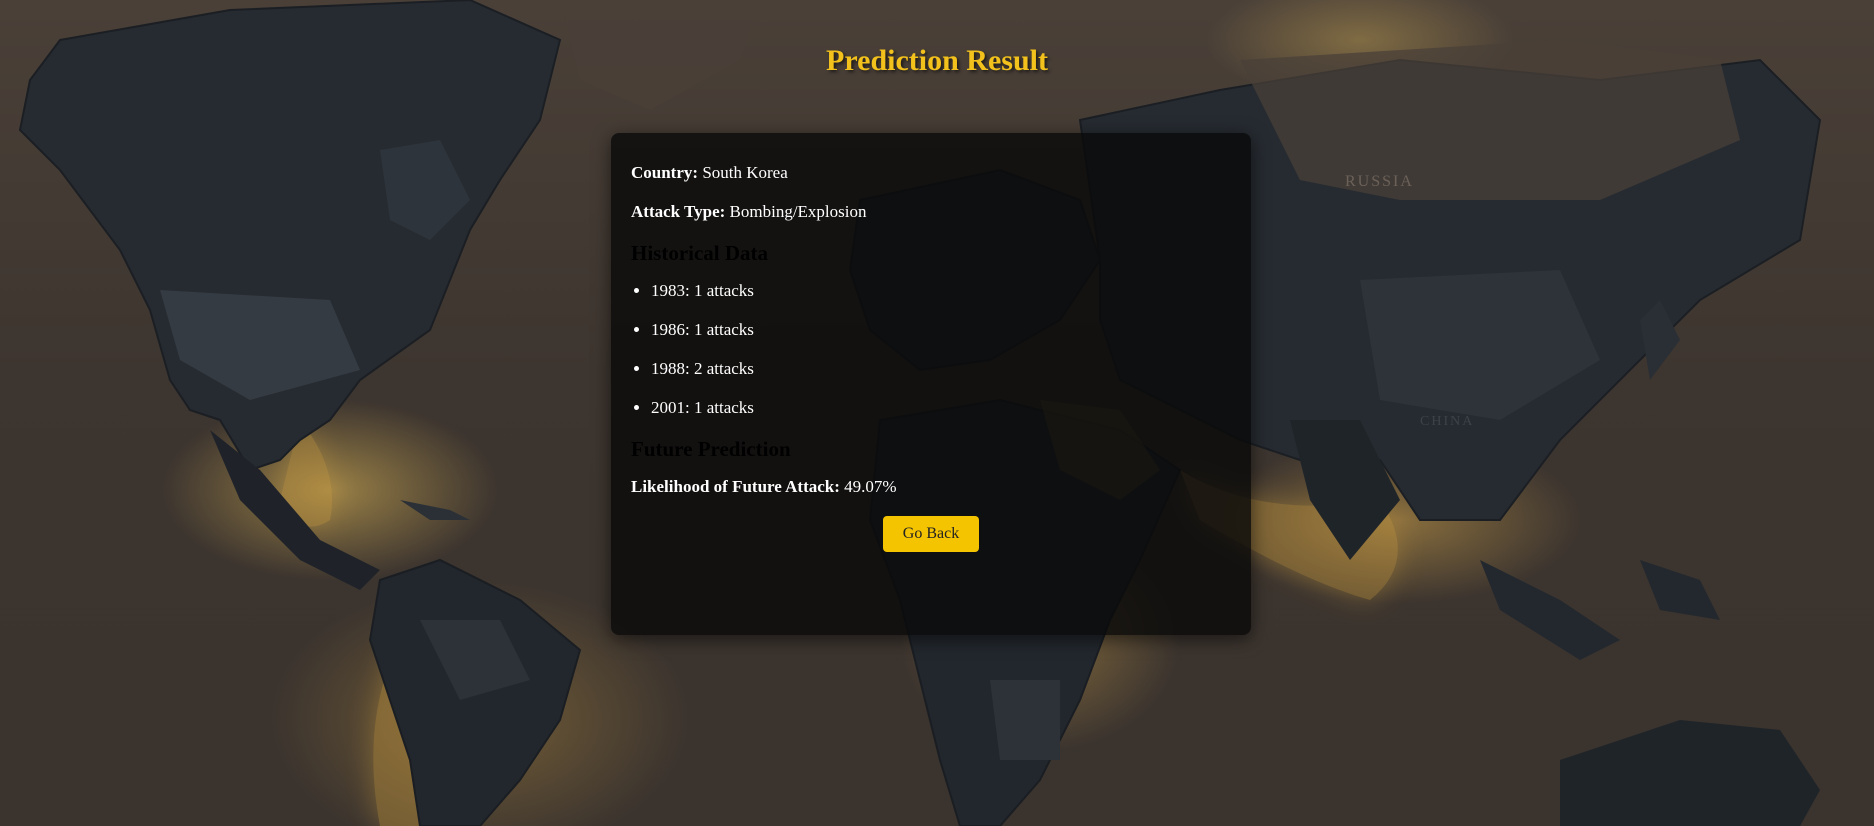 The height and width of the screenshot is (826, 1874). Describe the element at coordinates (735, 486) in the screenshot. I see `likelihood-label: Likelihood of Future Attack:` at that location.